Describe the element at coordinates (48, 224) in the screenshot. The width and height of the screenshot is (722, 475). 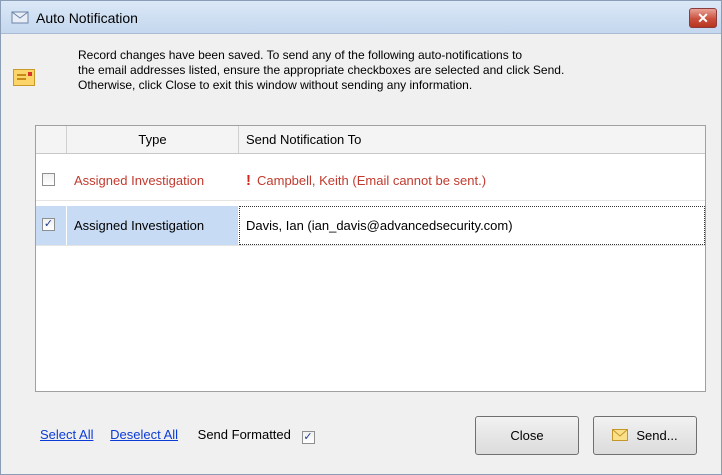
I see `row-checkbox: ✓` at that location.